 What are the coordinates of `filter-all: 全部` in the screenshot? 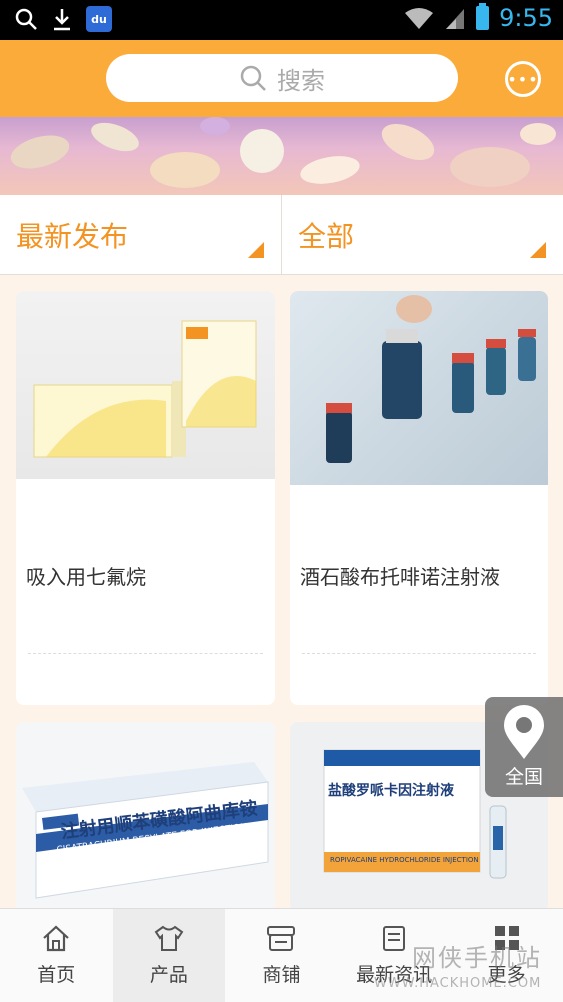 It's located at (430, 235).